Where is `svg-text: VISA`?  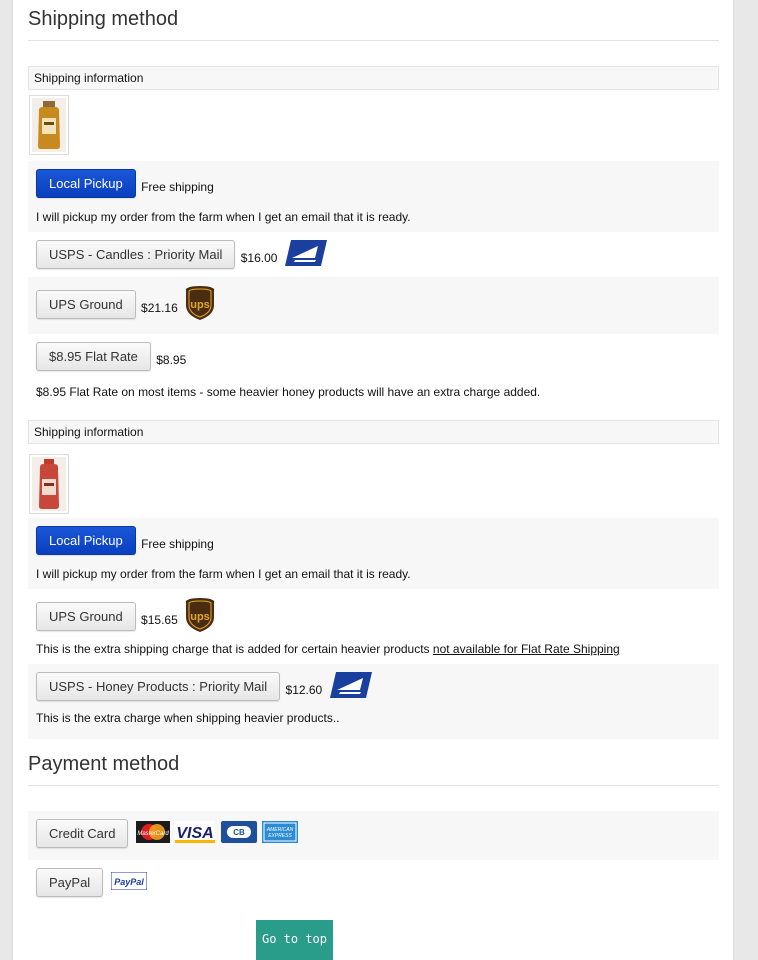 svg-text: VISA is located at coordinates (194, 833).